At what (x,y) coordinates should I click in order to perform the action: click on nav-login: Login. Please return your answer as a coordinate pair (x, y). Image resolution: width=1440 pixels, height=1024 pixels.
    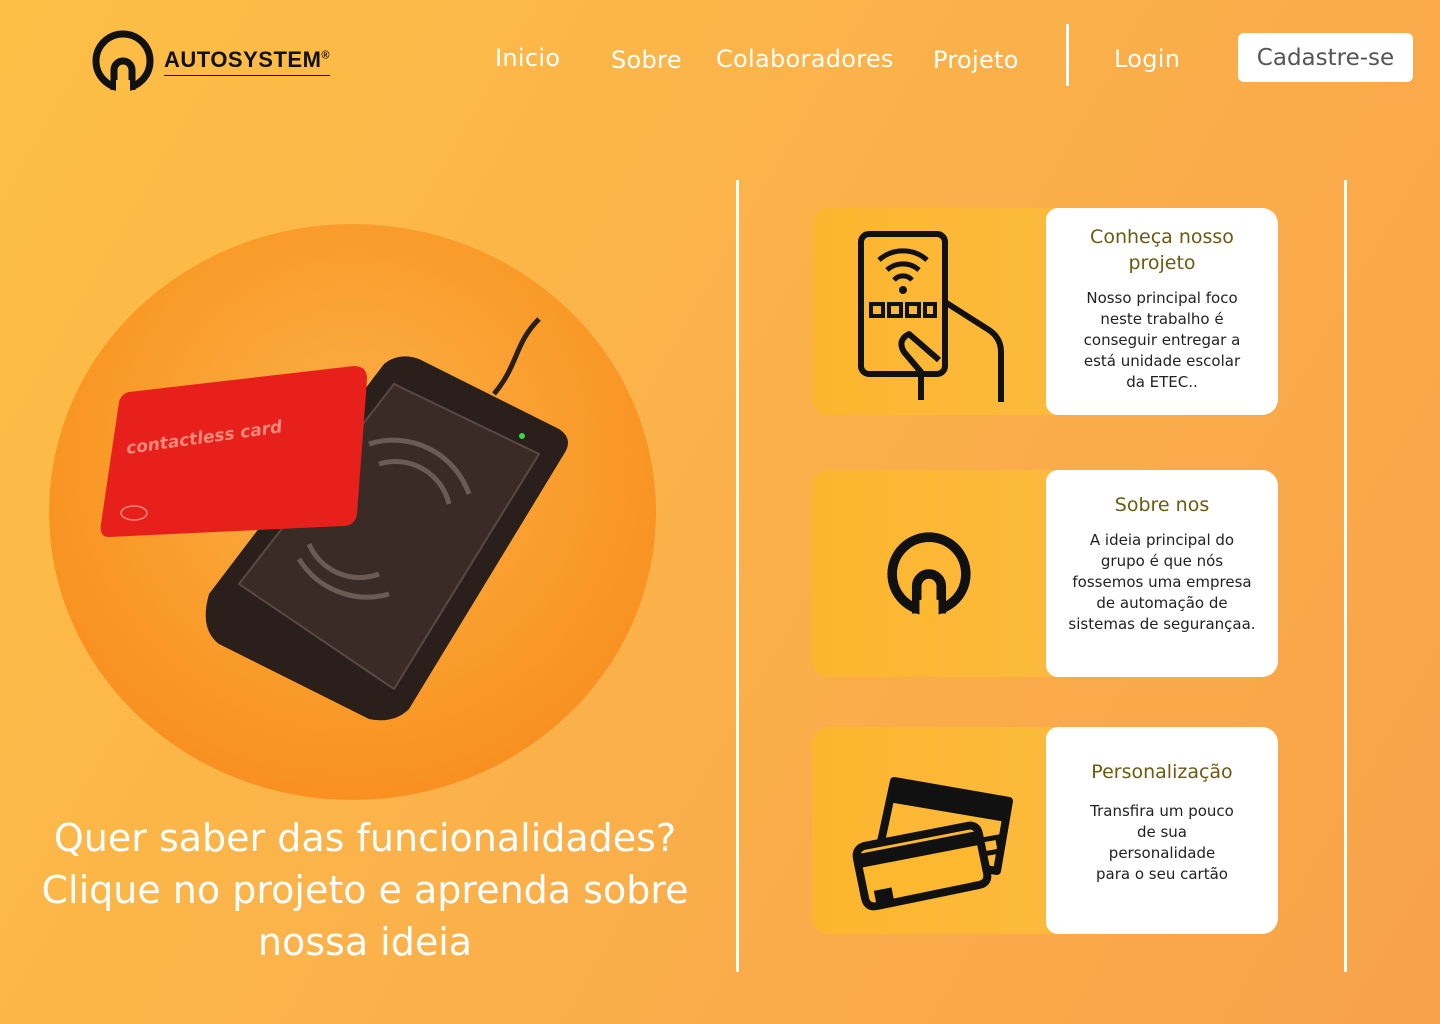
    Looking at the image, I should click on (1147, 59).